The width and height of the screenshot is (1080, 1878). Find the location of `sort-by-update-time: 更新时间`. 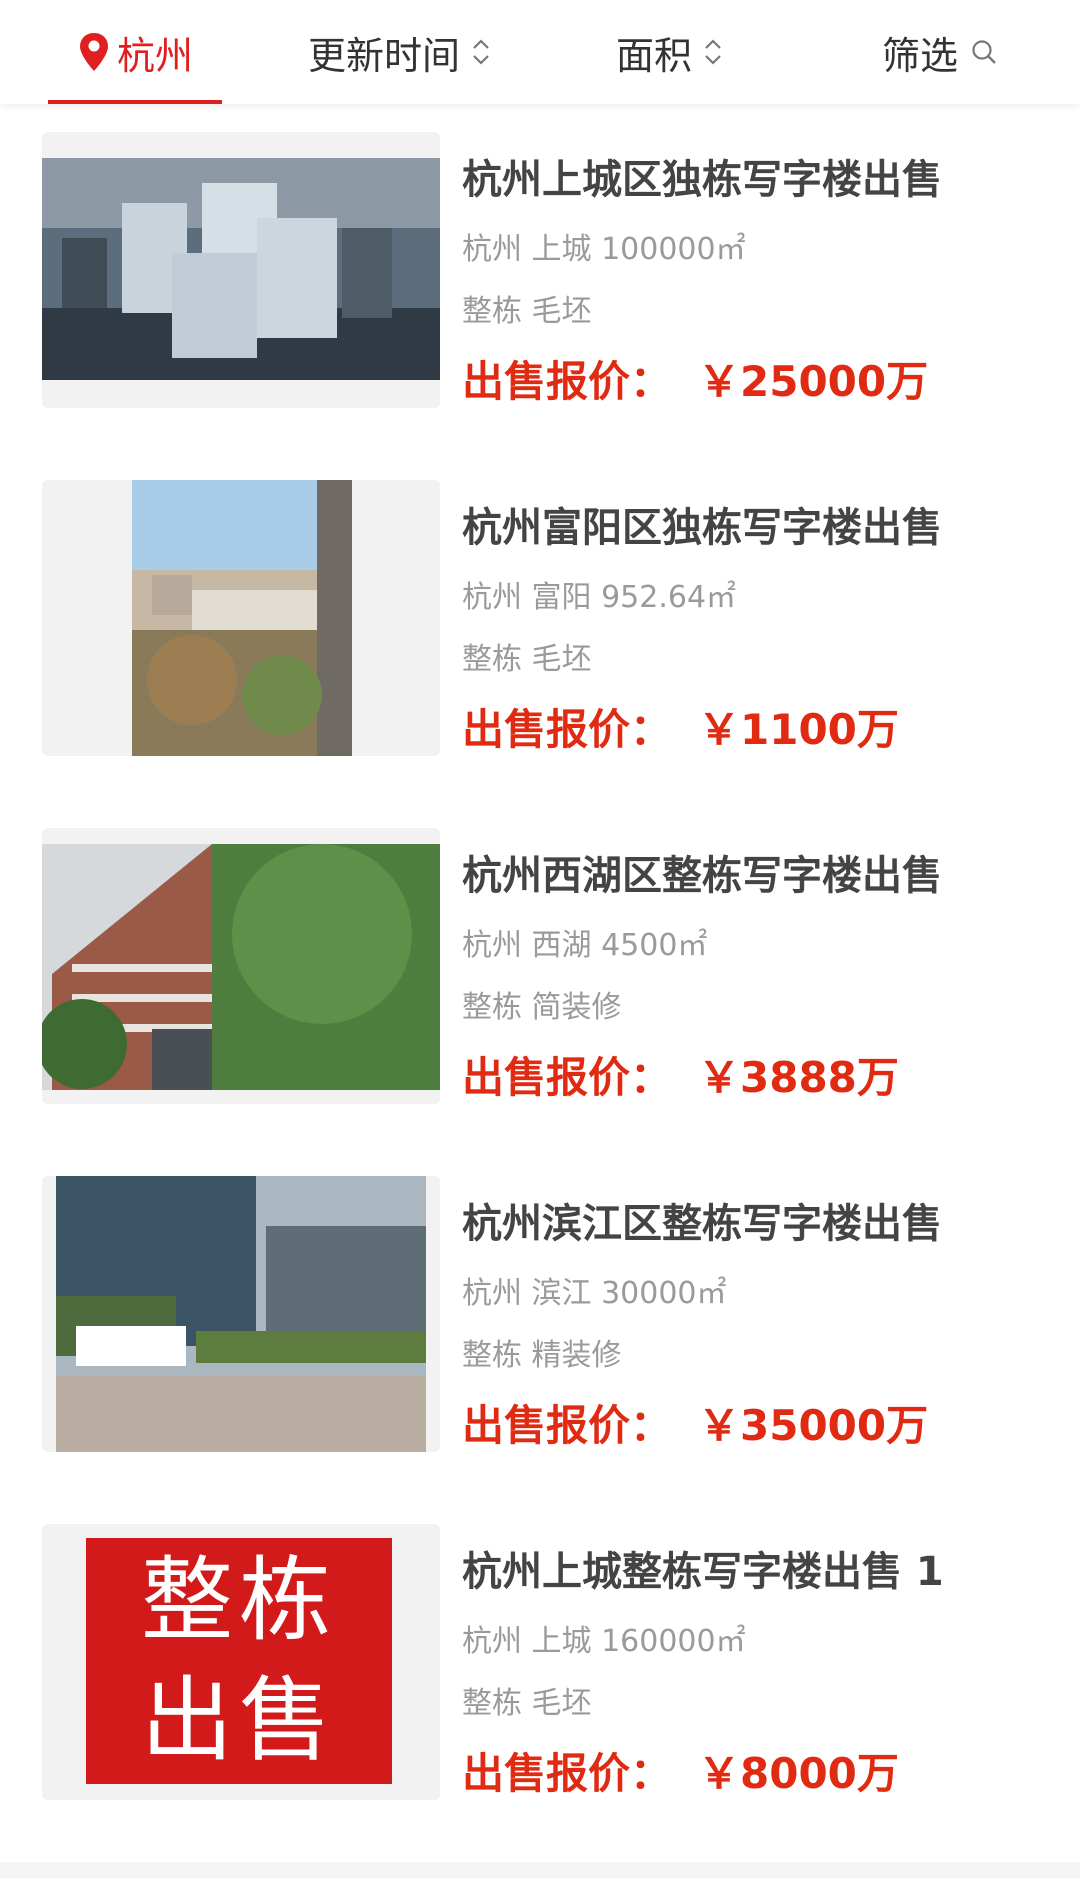

sort-by-update-time: 更新时间 is located at coordinates (400, 52).